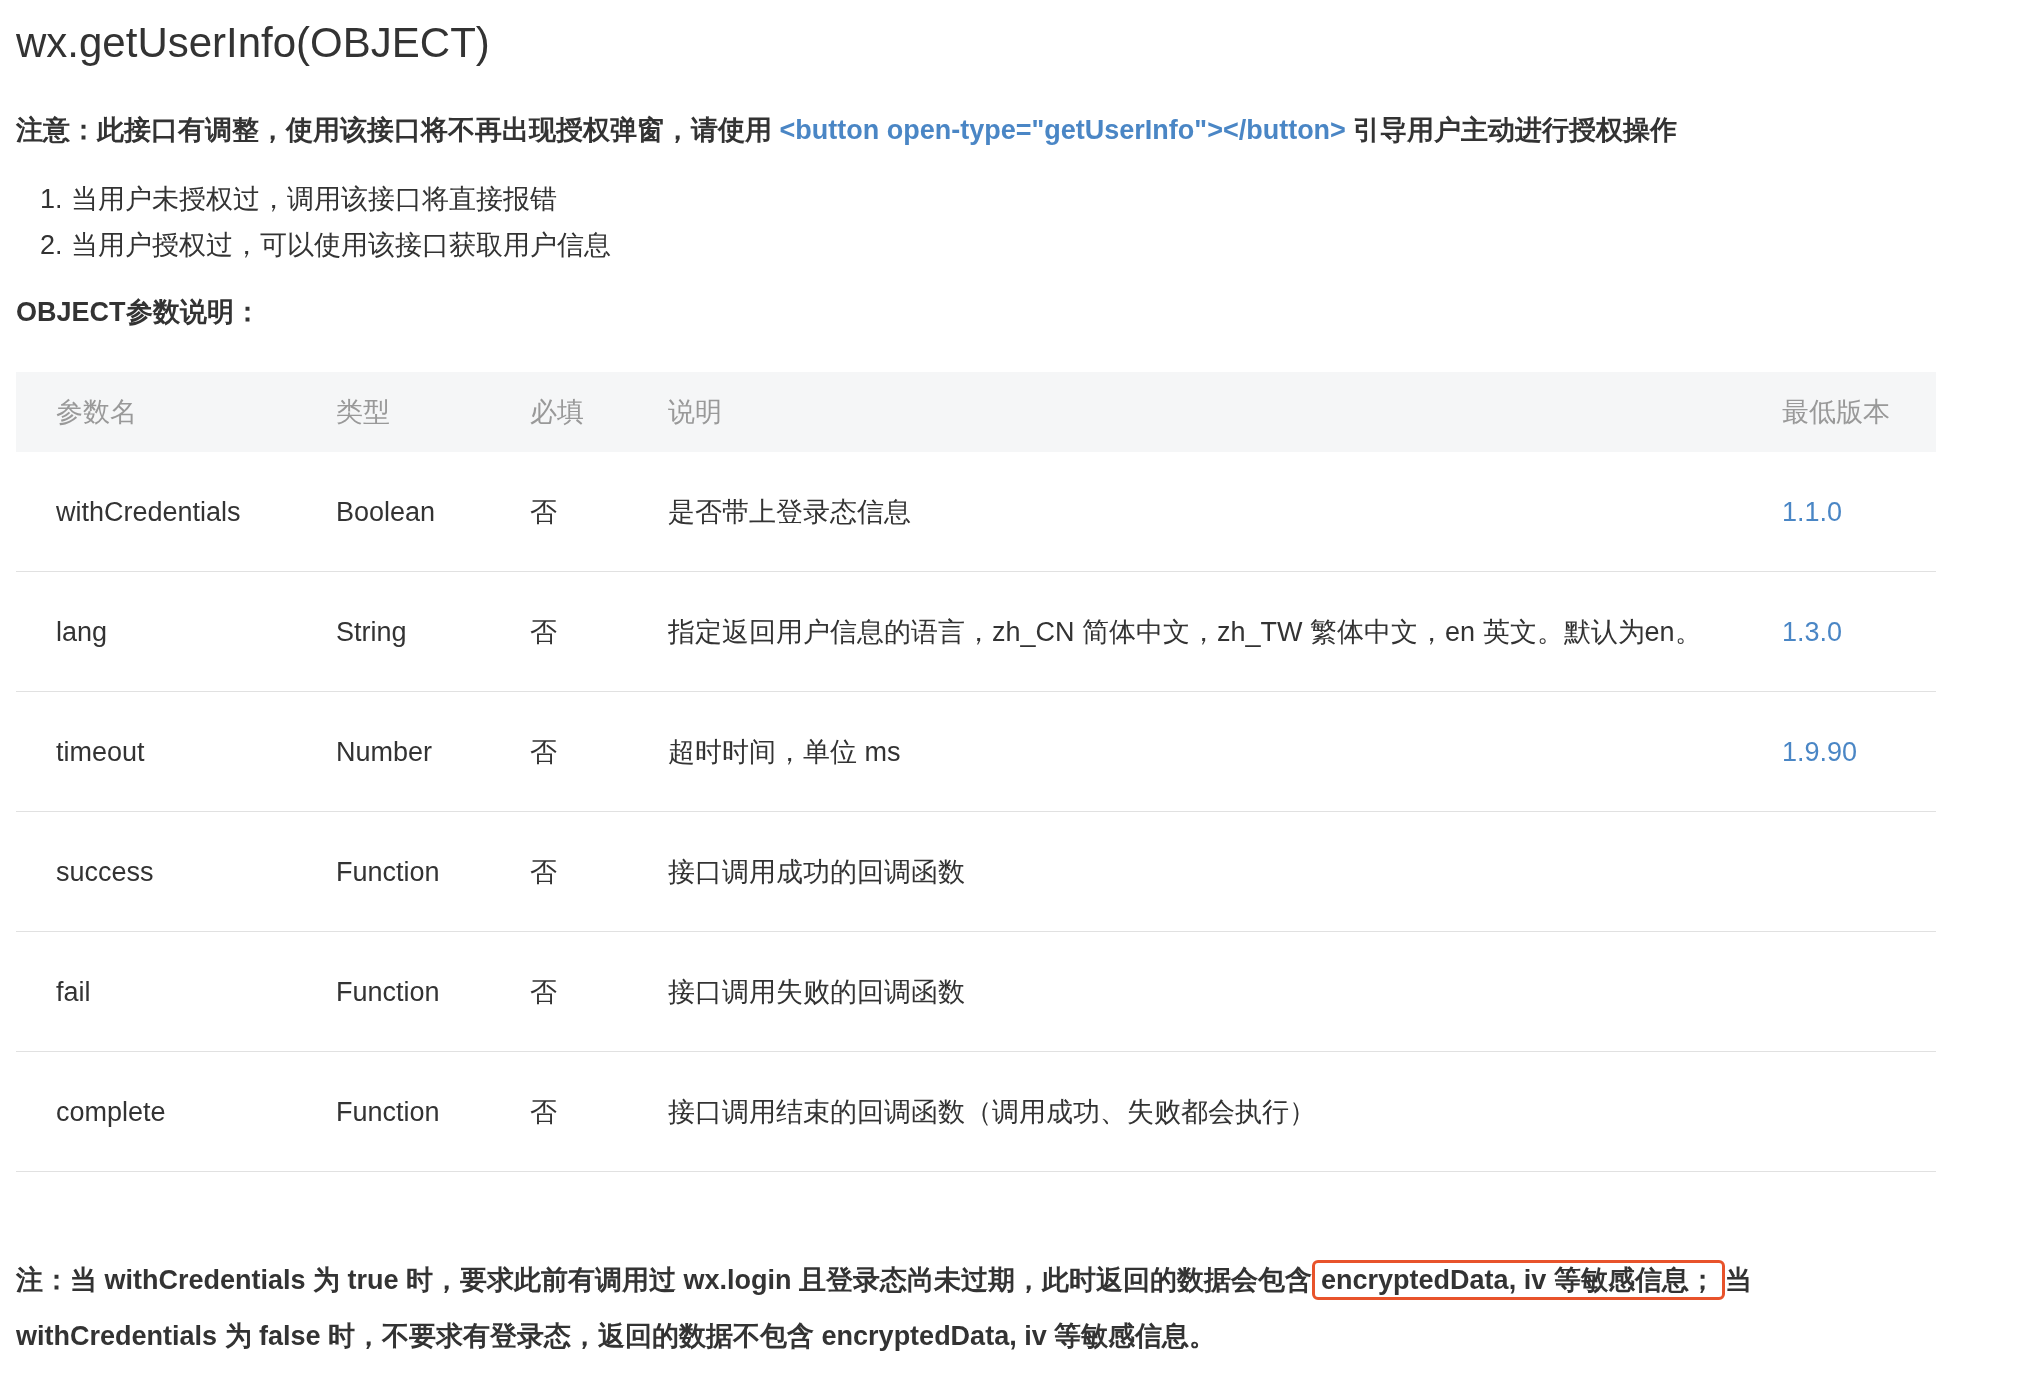 This screenshot has height=1400, width=2020. What do you see at coordinates (340, 245) in the screenshot?
I see `list-item-text: 当用户授权过，可以使用该接口获取用户信息` at bounding box center [340, 245].